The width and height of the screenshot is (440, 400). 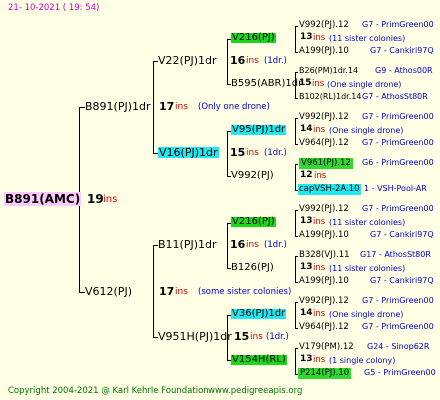 What do you see at coordinates (259, 130) in the screenshot?
I see `gen3-queen: V95(PJ)1dr` at bounding box center [259, 130].